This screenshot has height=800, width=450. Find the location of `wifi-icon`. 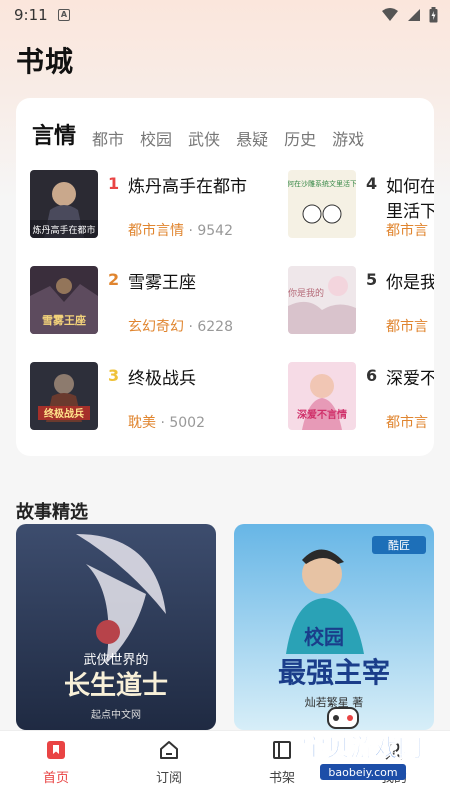

wifi-icon is located at coordinates (390, 14).